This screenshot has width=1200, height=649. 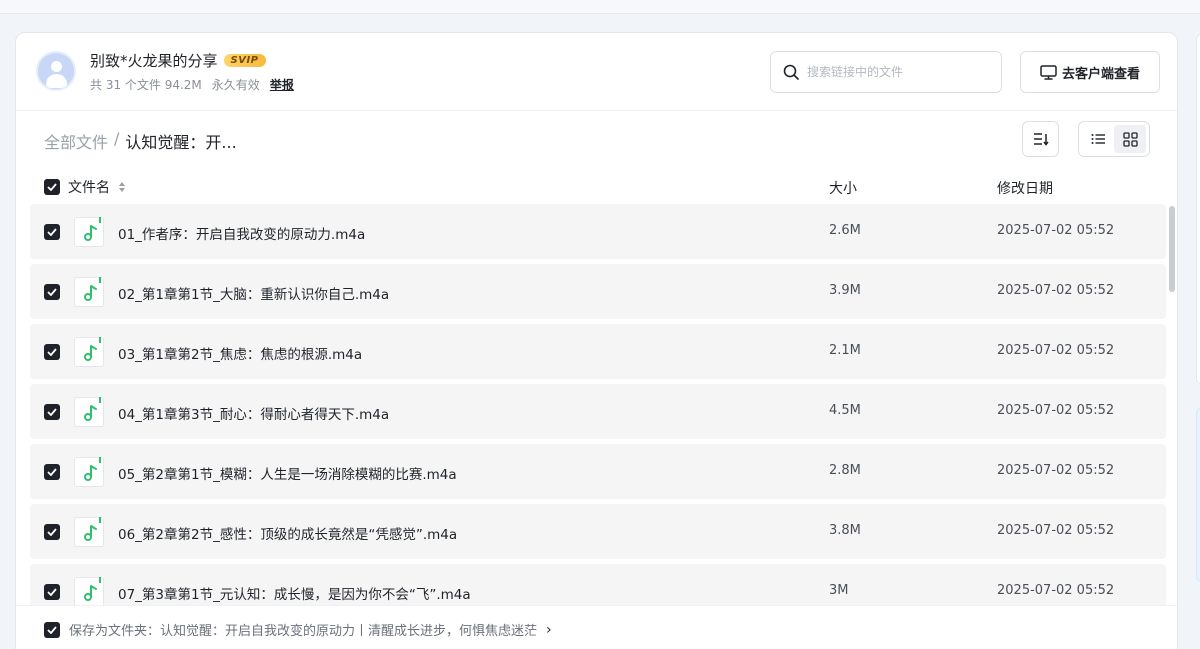 I want to click on top-bar, so click(x=600, y=7).